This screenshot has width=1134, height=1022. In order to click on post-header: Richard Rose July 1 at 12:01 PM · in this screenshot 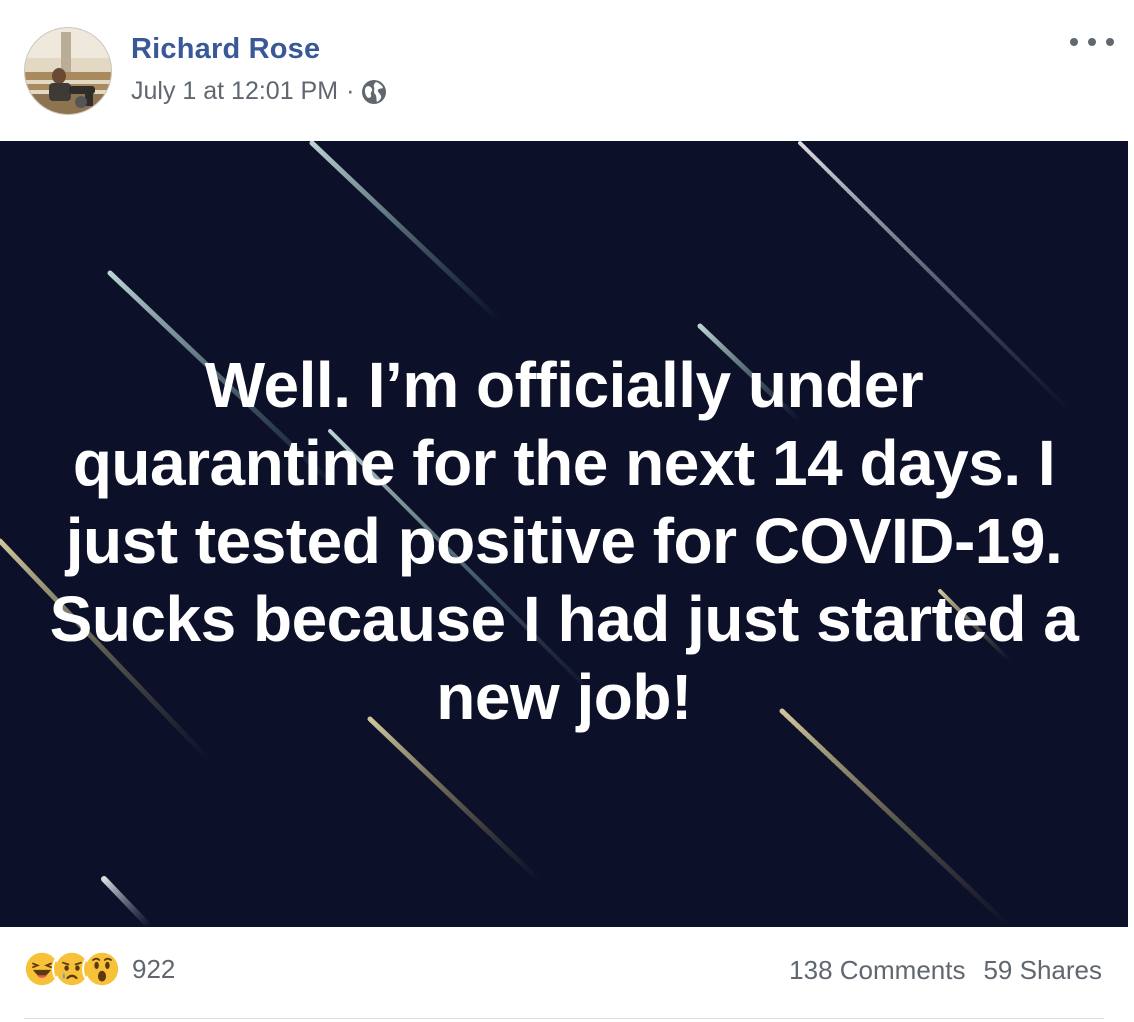, I will do `click(567, 70)`.